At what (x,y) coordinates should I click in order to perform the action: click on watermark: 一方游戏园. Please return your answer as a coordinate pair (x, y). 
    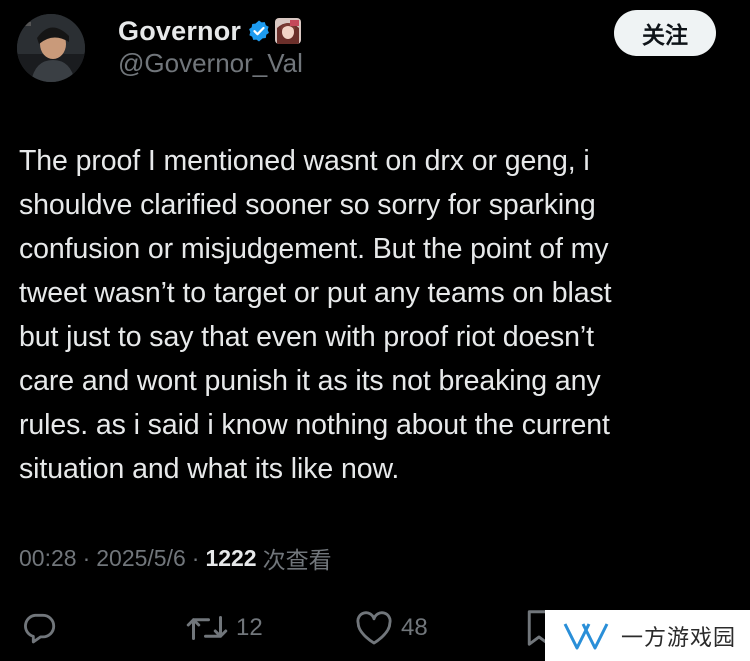
    Looking at the image, I should click on (647, 635).